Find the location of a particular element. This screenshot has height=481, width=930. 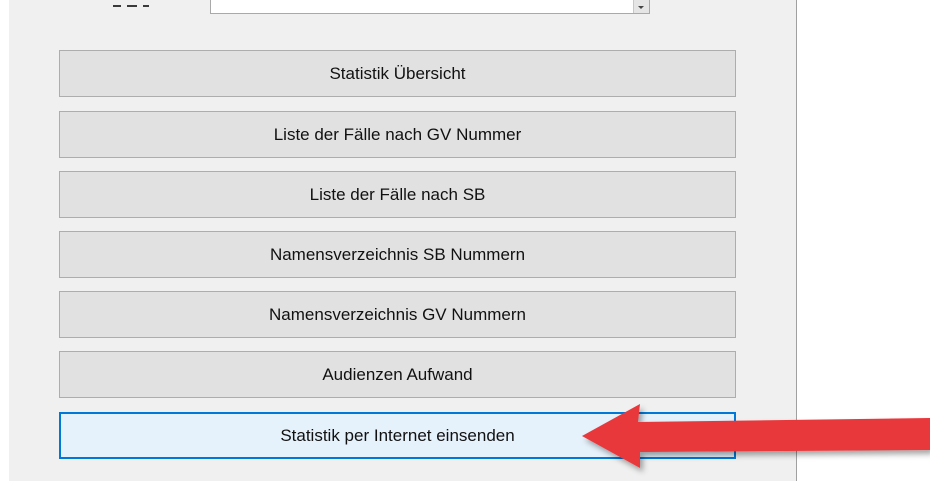

liste-faelle-sb-button: Liste der Fälle nach SB is located at coordinates (397, 194).